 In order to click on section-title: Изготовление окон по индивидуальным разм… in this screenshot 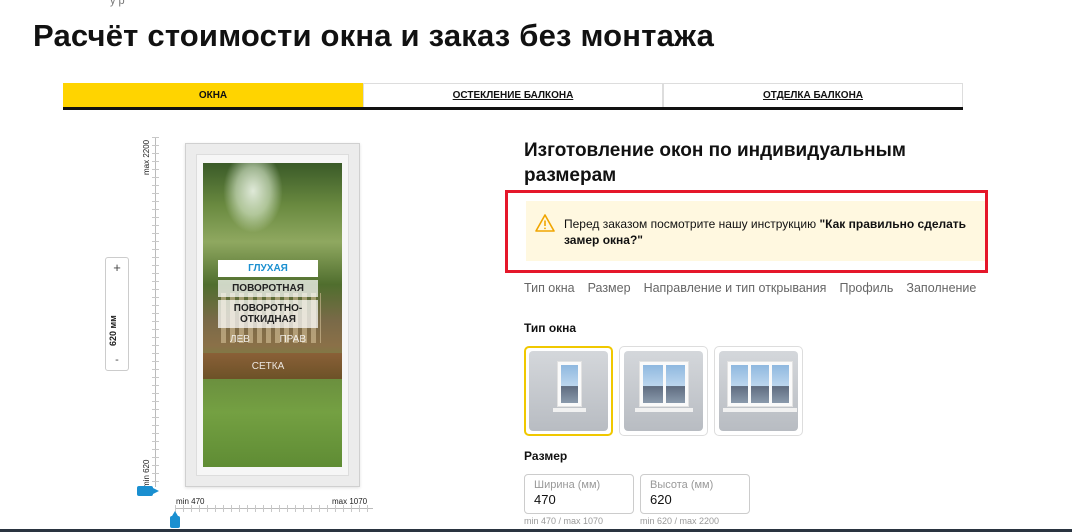, I will do `click(715, 163)`.